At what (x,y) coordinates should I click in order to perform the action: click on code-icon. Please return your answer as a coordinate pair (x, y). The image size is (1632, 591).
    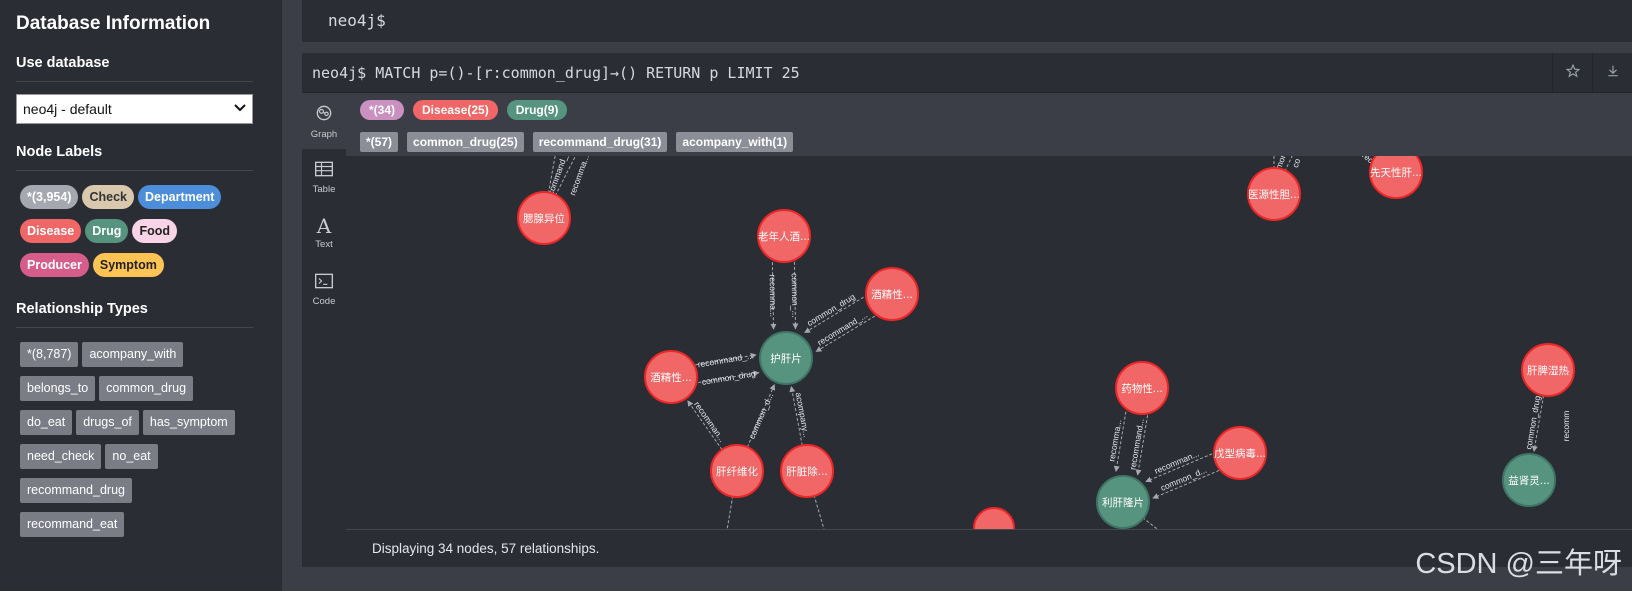
    Looking at the image, I should click on (324, 282).